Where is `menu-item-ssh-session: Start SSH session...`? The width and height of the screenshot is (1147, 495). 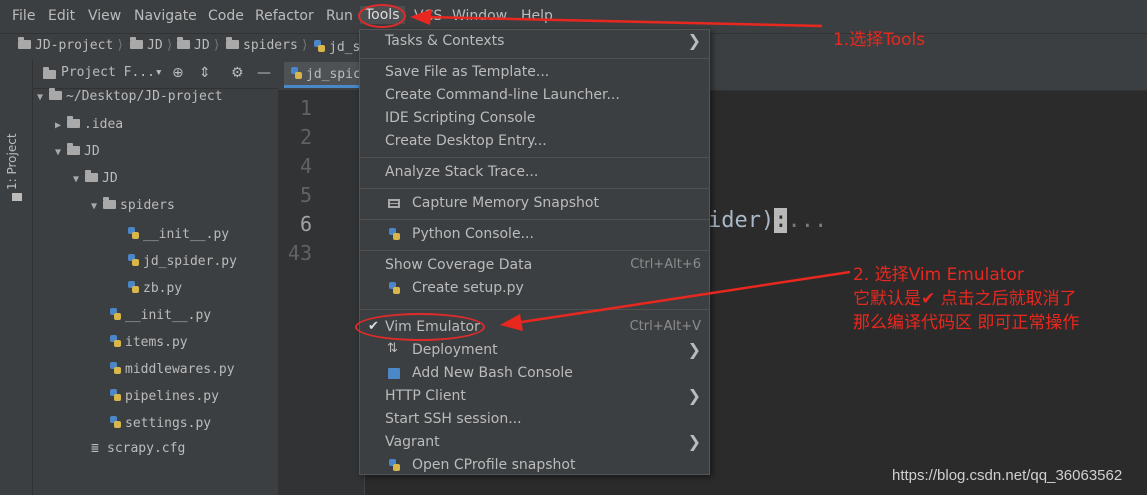 menu-item-ssh-session: Start SSH session... is located at coordinates (534, 420).